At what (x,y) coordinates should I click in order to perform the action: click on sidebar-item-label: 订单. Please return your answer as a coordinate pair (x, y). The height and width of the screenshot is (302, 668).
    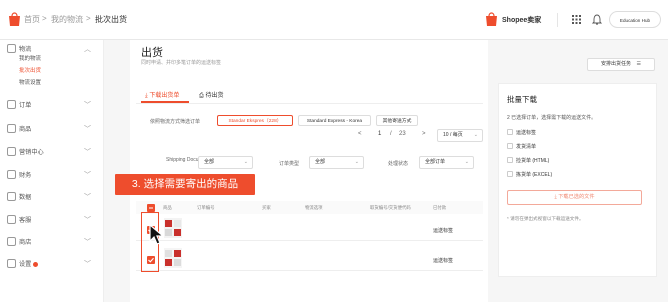
    Looking at the image, I should click on (25, 105).